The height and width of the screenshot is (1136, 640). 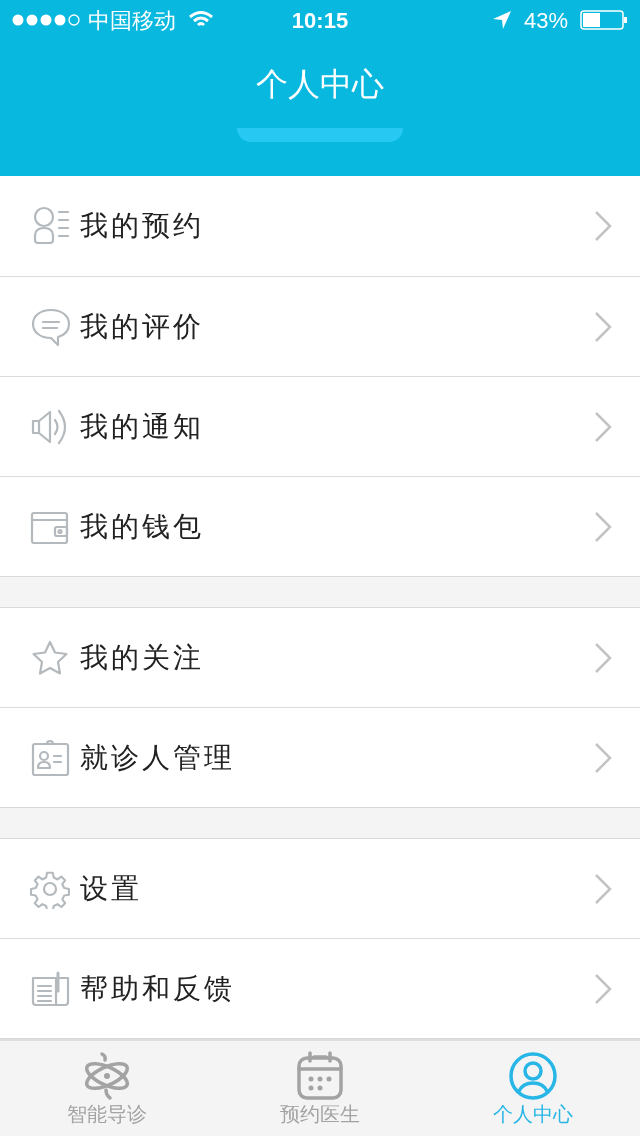 What do you see at coordinates (157, 988) in the screenshot?
I see `menu-label: 帮助和反馈` at bounding box center [157, 988].